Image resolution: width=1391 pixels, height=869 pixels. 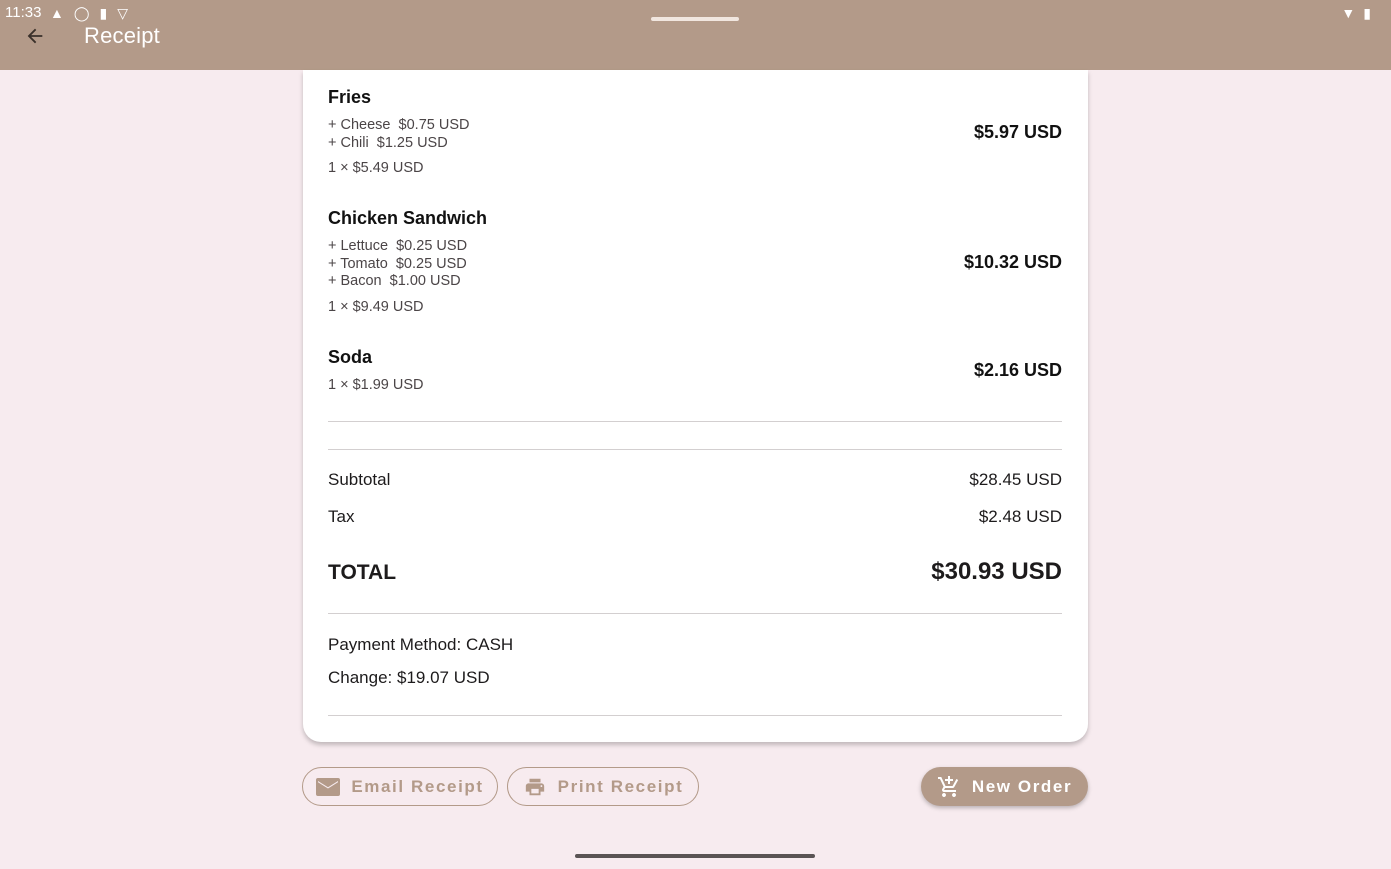 I want to click on item-price: $5.97 USD, so click(x=1017, y=132).